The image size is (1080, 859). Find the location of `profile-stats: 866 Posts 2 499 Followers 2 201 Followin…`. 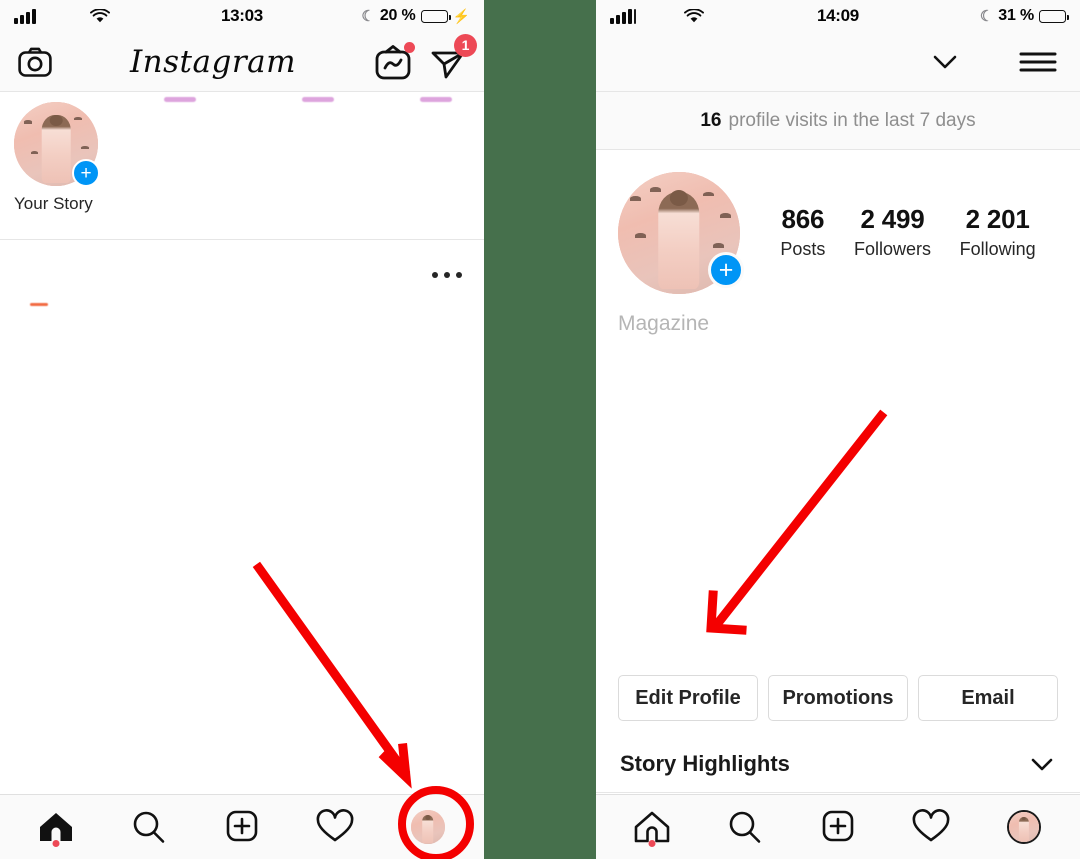

profile-stats: 866 Posts 2 499 Followers 2 201 Followin… is located at coordinates (899, 216).